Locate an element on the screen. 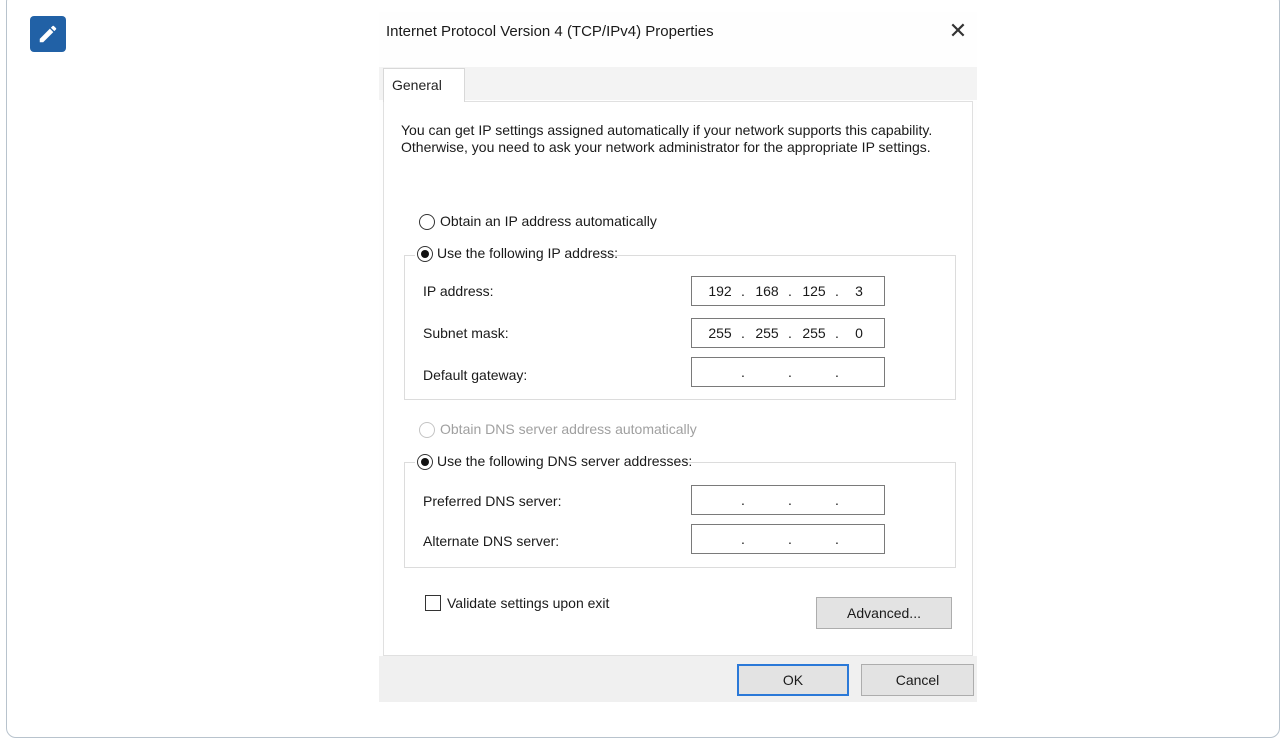 This screenshot has width=1288, height=744. alternate-dns-field: . . . is located at coordinates (788, 539).